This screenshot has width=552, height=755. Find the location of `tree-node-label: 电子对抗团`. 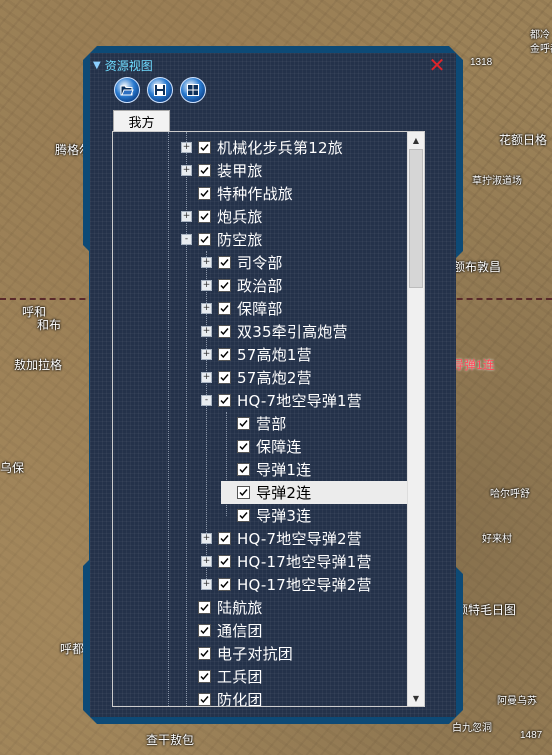

tree-node-label: 电子对抗团 is located at coordinates (255, 654).